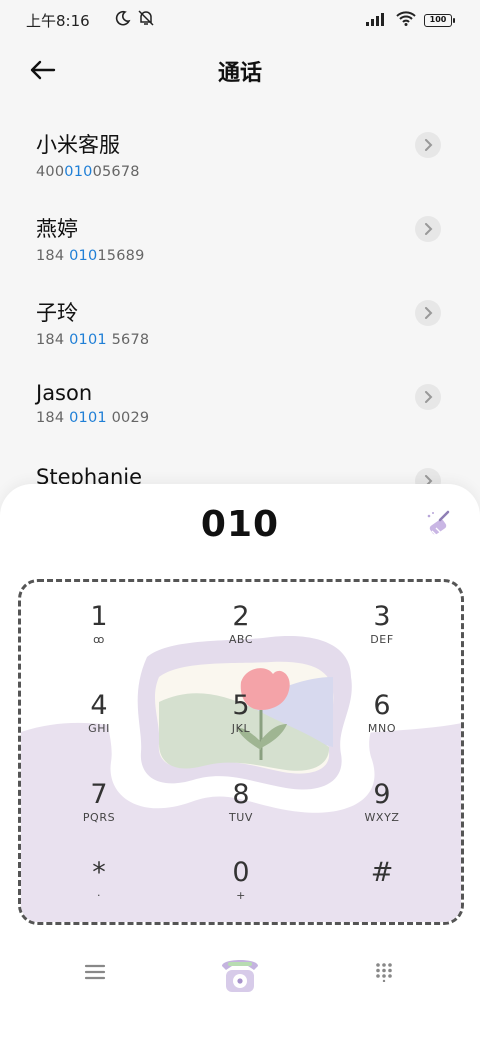  What do you see at coordinates (64, 393) in the screenshot?
I see `contact-name: Jason` at bounding box center [64, 393].